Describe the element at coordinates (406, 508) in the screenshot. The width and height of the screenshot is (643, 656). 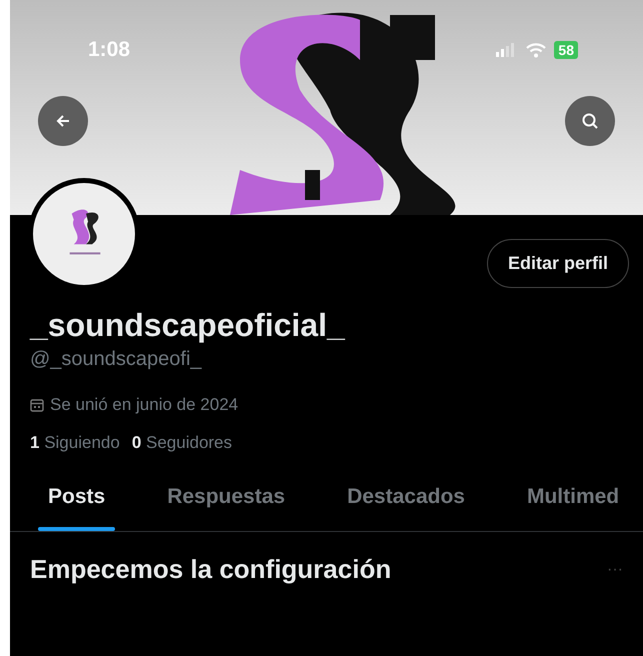
I see `profile-tab: Destacados` at that location.